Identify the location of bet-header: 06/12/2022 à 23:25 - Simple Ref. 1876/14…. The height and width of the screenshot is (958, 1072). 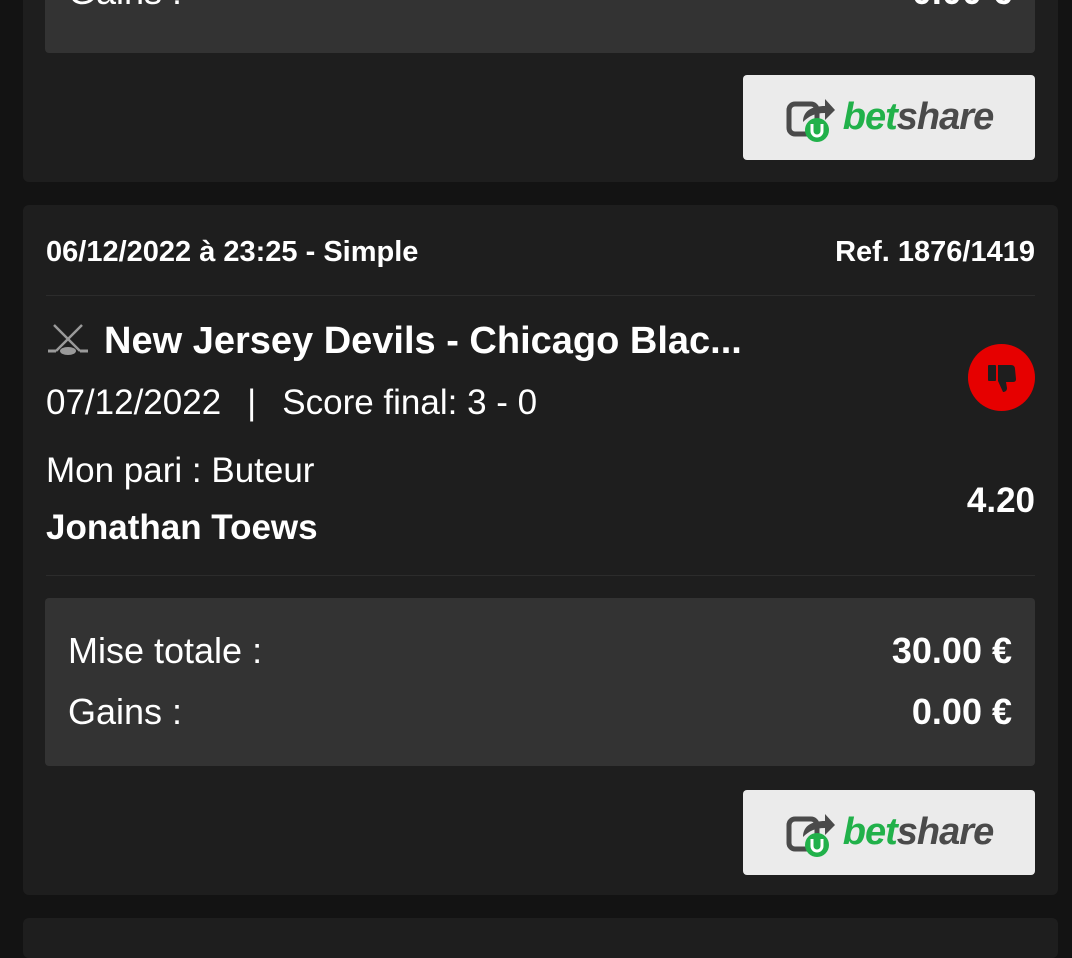
(540, 252).